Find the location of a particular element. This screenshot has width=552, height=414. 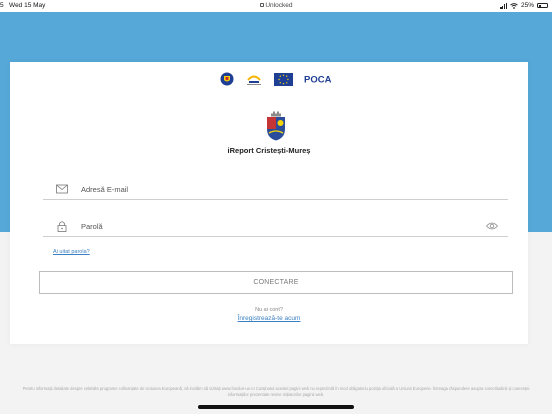

password-input is located at coordinates (271, 226).